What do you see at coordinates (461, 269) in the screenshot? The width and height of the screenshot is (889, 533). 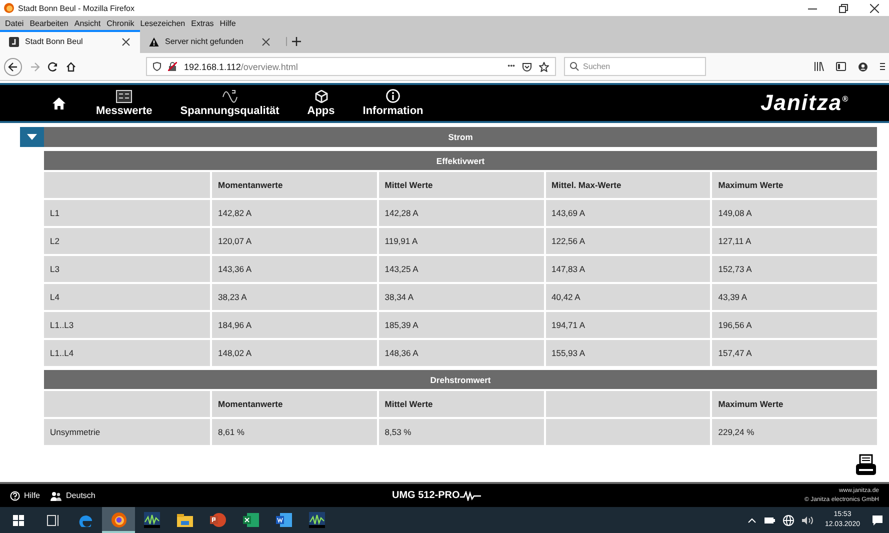 I see `table-cell: 143,25 A` at bounding box center [461, 269].